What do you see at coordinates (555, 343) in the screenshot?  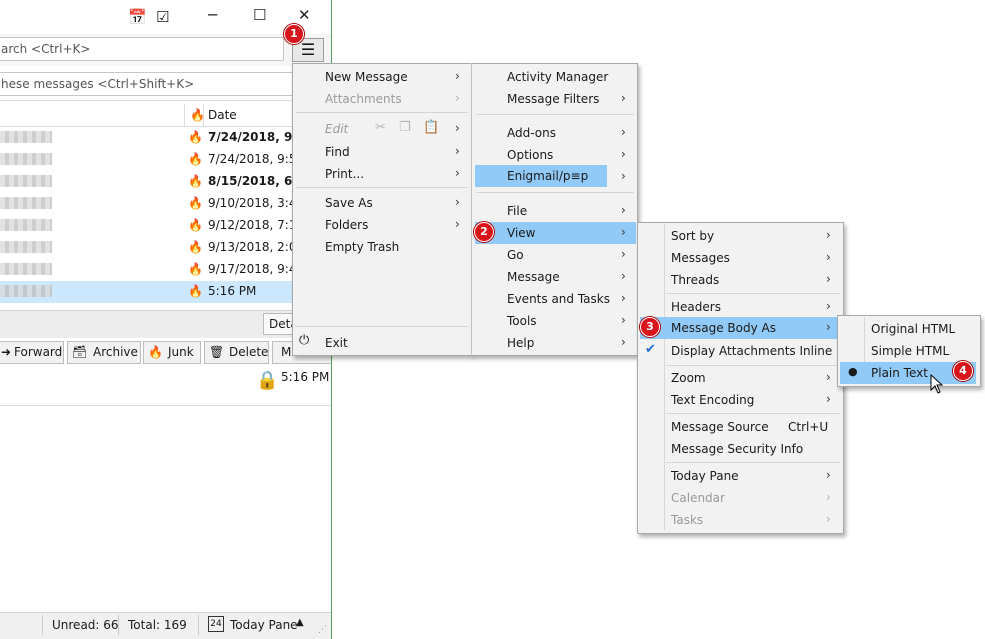 I see `menu-item-help: Help ›` at bounding box center [555, 343].